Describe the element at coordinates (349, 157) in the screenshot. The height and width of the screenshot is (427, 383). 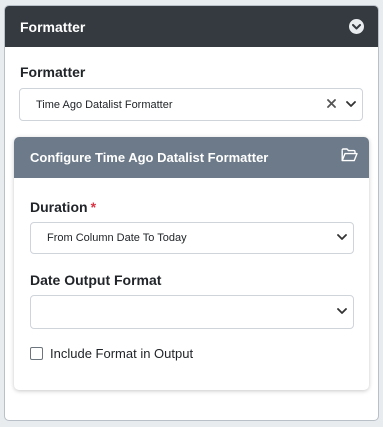
I see `folder-open-icon` at that location.